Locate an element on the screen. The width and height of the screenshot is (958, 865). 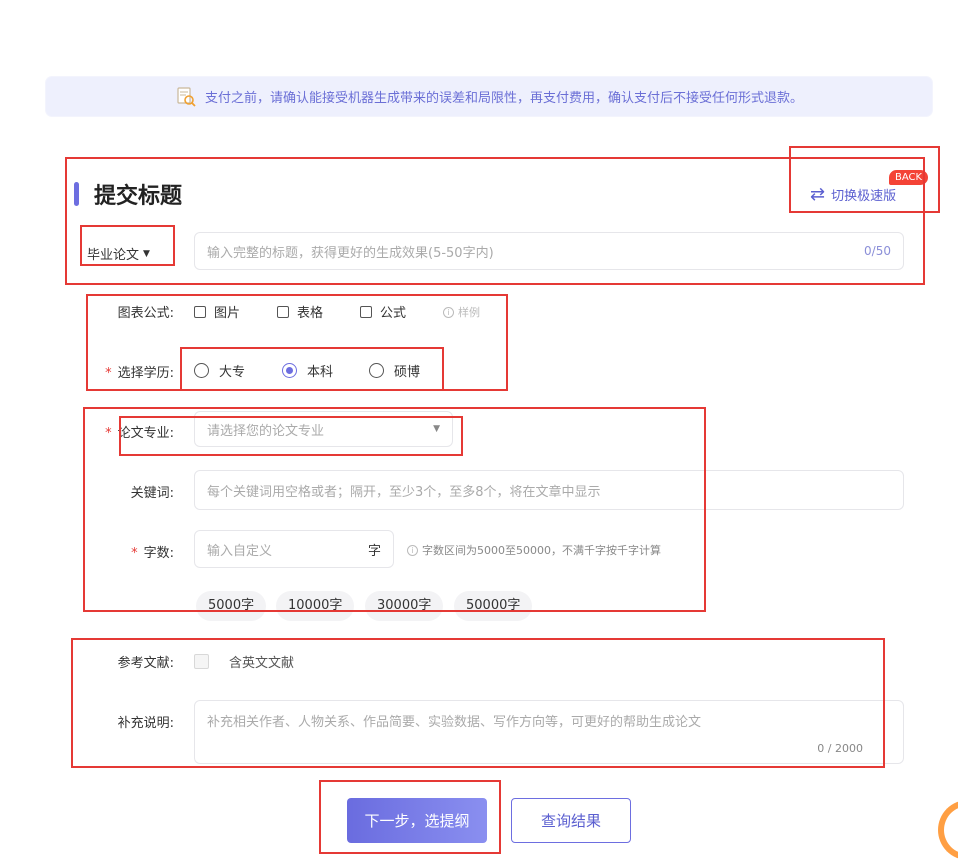
radio-bachelor: 本科 is located at coordinates (307, 370).